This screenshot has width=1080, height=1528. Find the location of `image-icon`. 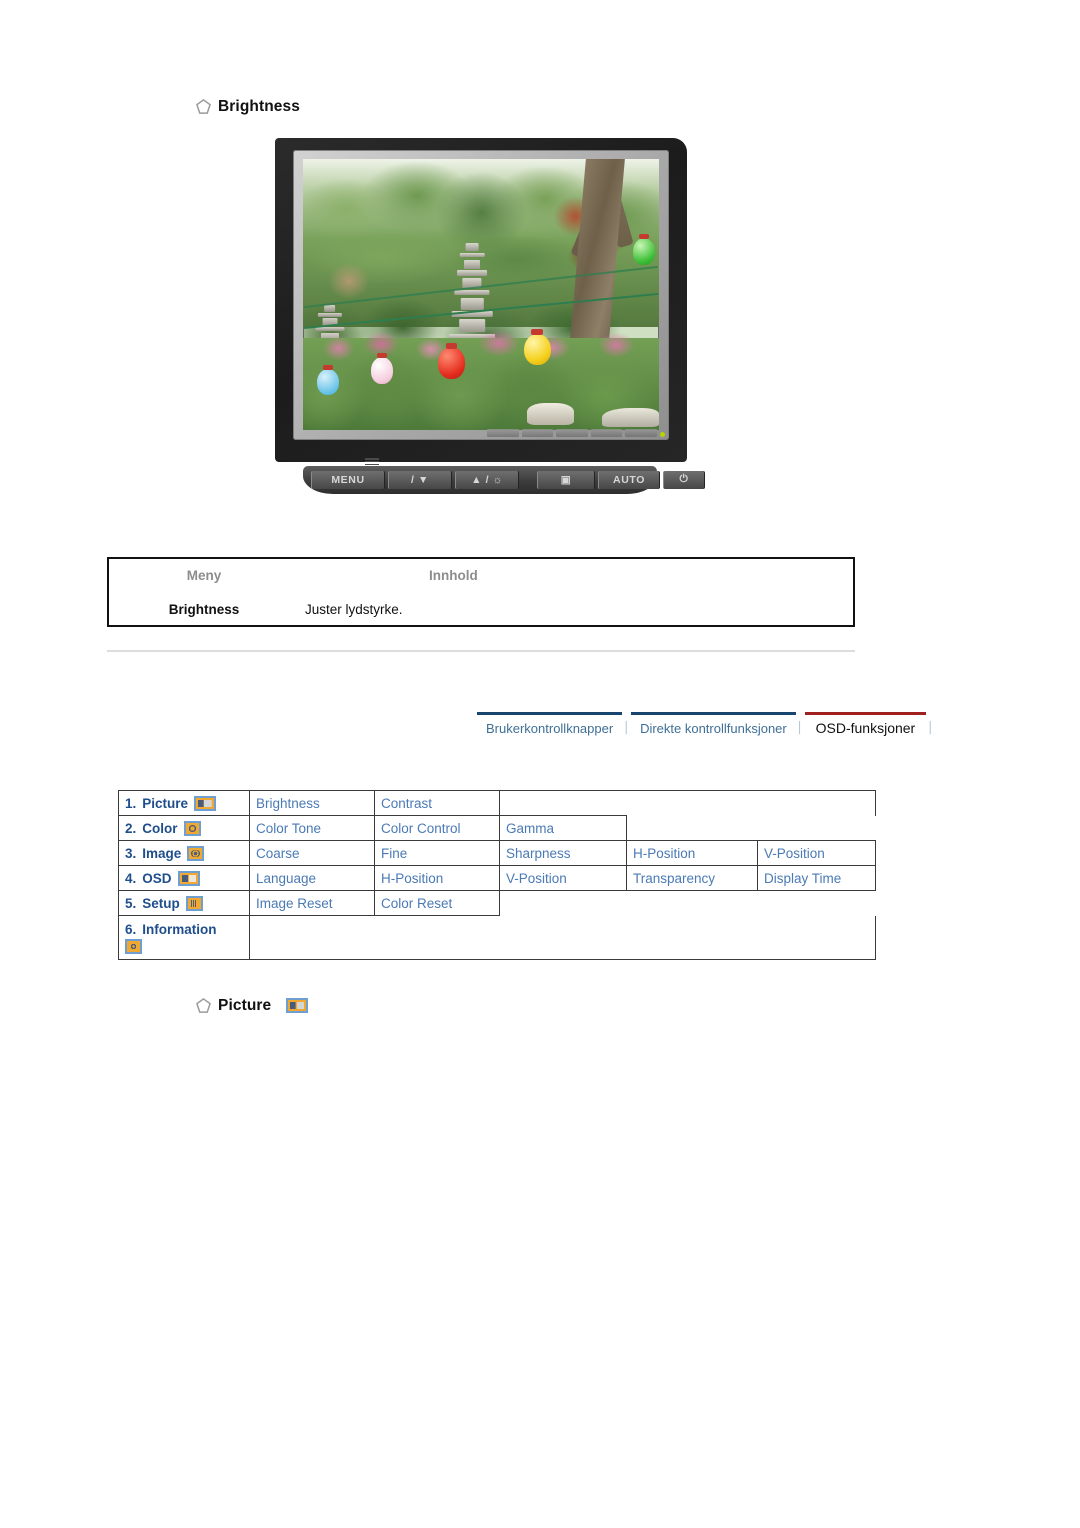

image-icon is located at coordinates (196, 853).